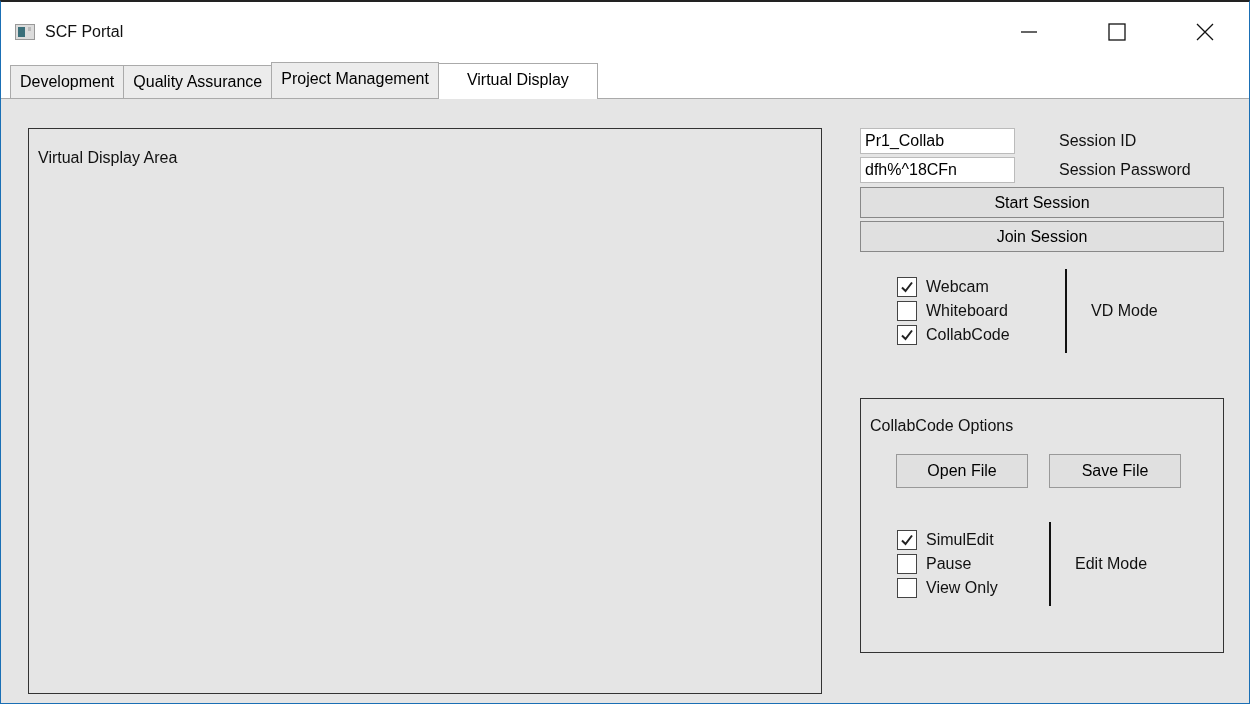  I want to click on group-label: VD Mode, so click(1124, 311).